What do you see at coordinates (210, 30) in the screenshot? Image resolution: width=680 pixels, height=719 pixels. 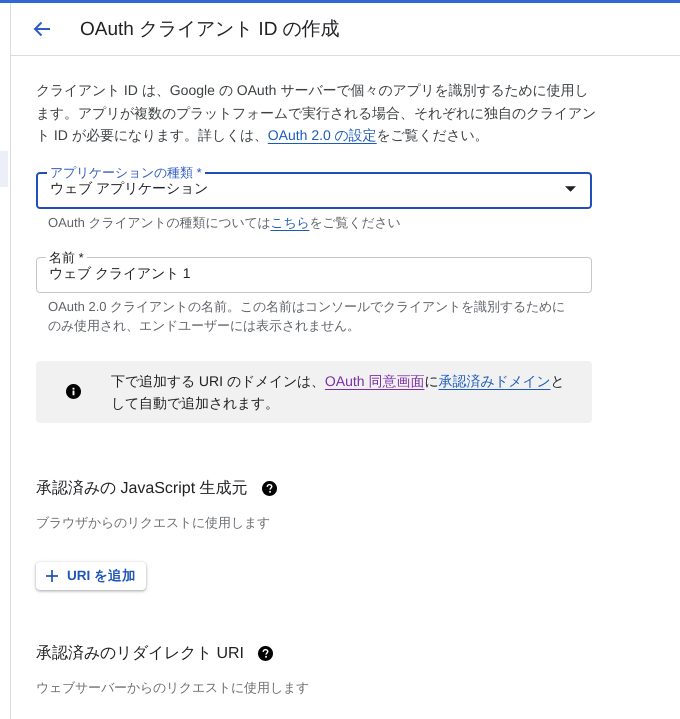 I see `page-title: OAuth クライアント ID の作成` at bounding box center [210, 30].